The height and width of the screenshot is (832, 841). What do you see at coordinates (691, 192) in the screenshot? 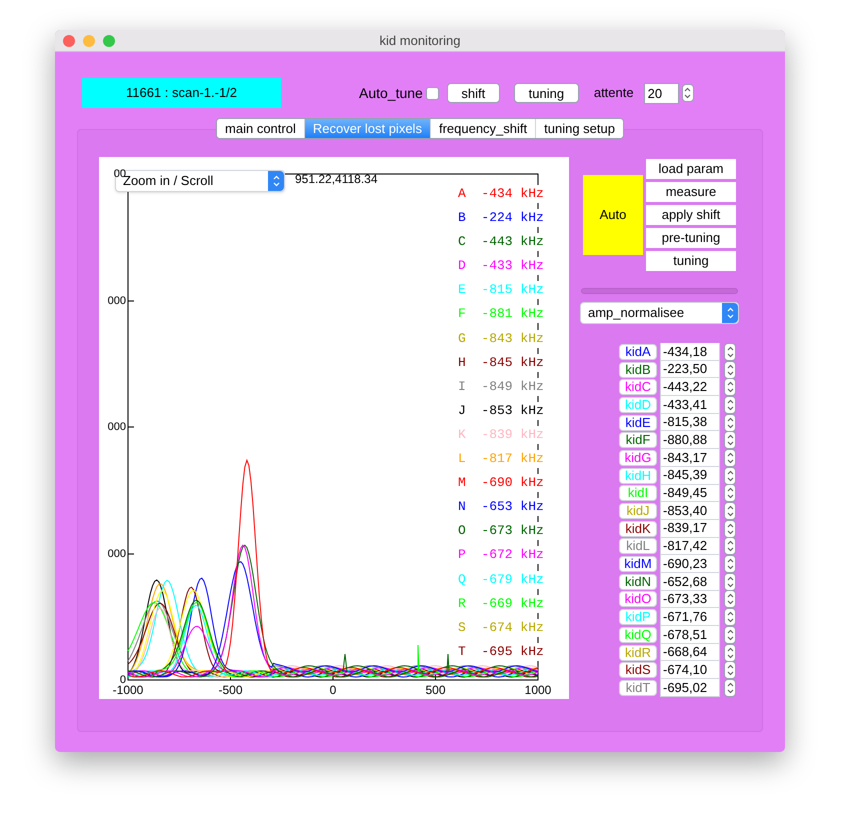
I see `action-button: measure` at bounding box center [691, 192].